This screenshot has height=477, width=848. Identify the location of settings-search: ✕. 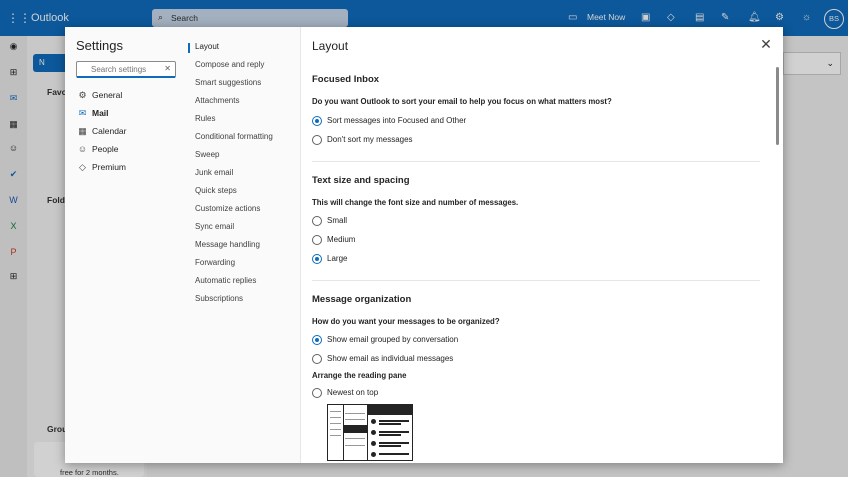
(126, 69).